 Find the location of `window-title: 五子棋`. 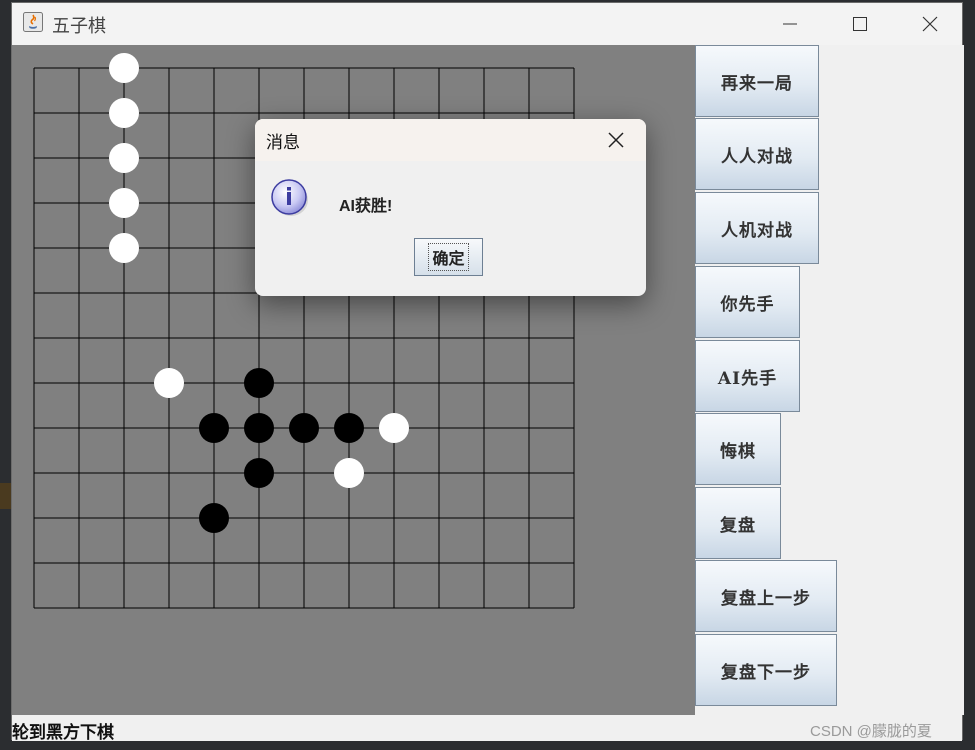

window-title: 五子棋 is located at coordinates (79, 26).